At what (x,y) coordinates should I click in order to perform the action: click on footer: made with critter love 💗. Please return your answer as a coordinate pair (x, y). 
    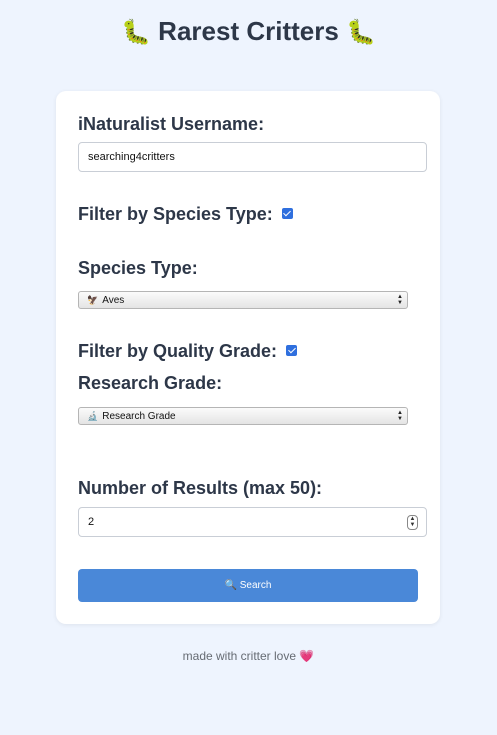
    Looking at the image, I should click on (248, 656).